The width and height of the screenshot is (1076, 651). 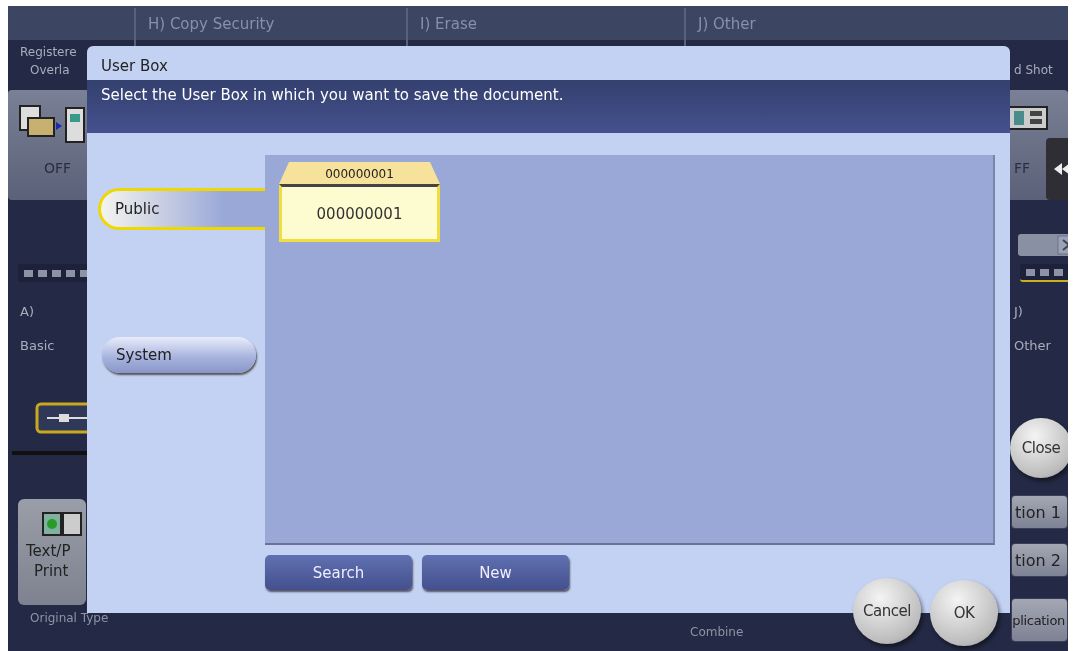 What do you see at coordinates (134, 66) in the screenshot?
I see `dialog-title: User Box` at bounding box center [134, 66].